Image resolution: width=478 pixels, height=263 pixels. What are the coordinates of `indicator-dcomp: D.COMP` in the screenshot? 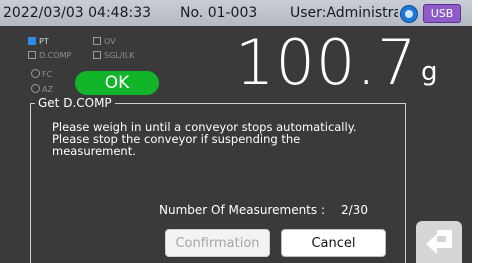 It's located at (49, 56).